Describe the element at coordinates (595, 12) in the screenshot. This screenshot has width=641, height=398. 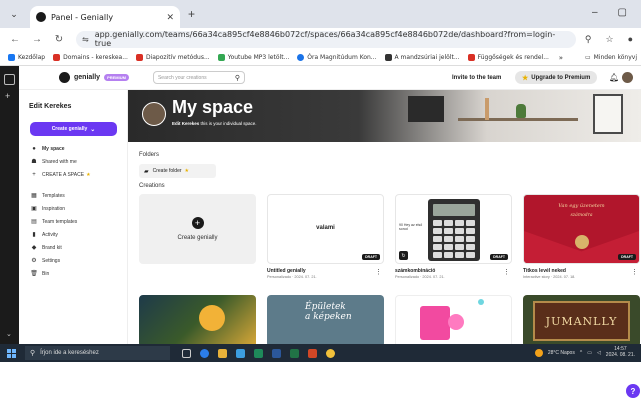
I see `minimize-icon: –` at that location.